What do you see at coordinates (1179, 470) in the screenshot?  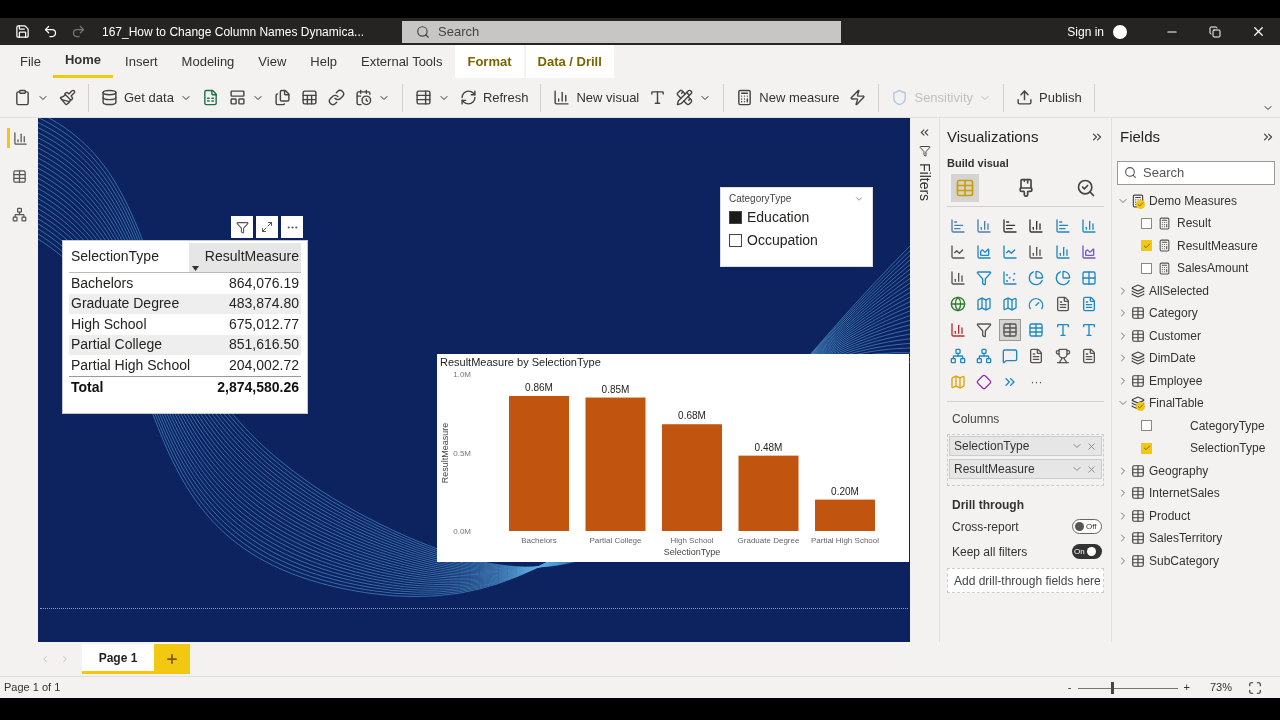 I see `field-table-name: Geography` at bounding box center [1179, 470].